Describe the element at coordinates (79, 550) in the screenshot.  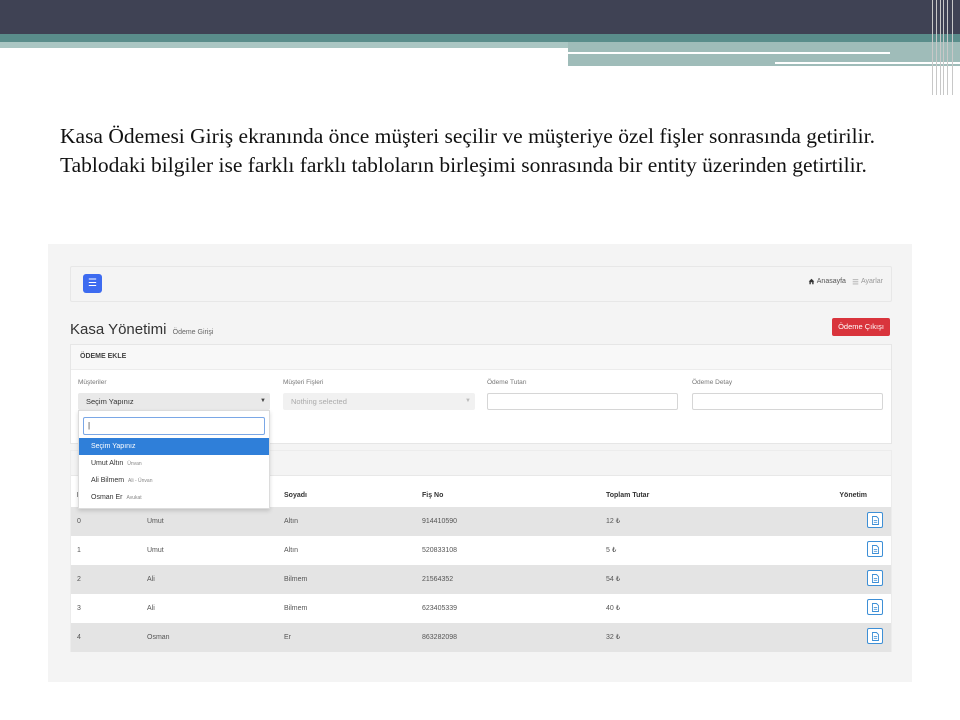
I see `row-index: 1` at that location.